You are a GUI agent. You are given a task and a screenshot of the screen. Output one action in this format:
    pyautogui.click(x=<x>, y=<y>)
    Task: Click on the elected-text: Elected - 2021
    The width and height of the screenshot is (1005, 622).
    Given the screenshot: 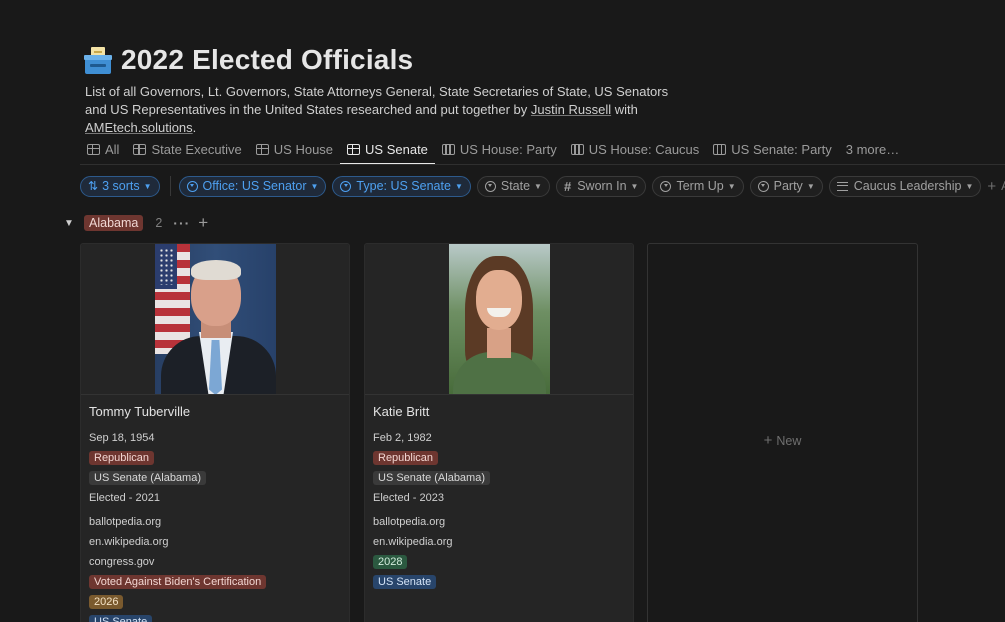 What is the action you would take?
    pyautogui.click(x=124, y=498)
    